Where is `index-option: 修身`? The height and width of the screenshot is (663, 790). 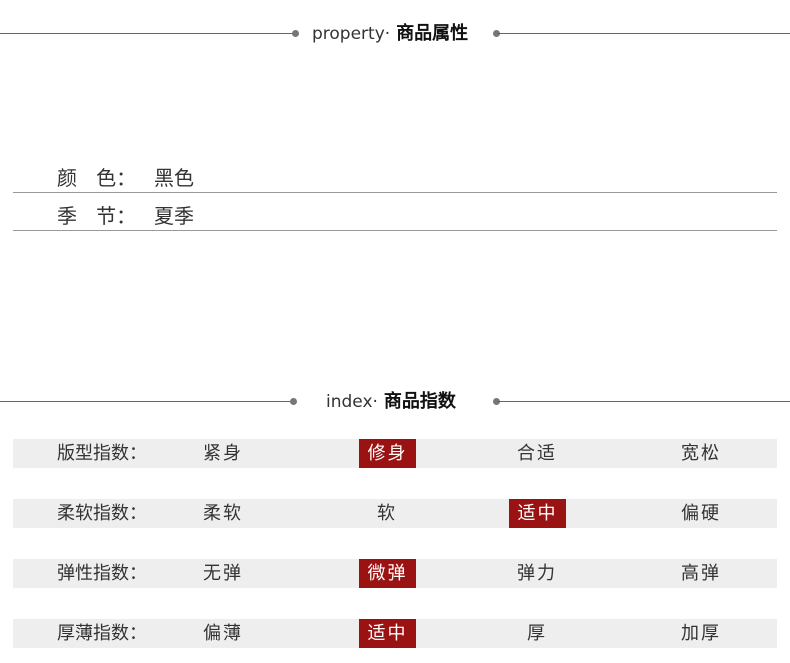 index-option: 修身 is located at coordinates (387, 453).